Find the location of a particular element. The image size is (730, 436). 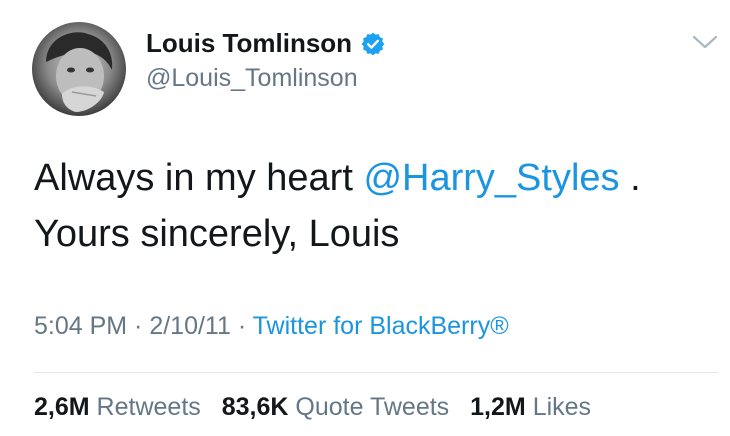

retweets-stat: 2,6M Retweets is located at coordinates (117, 407).